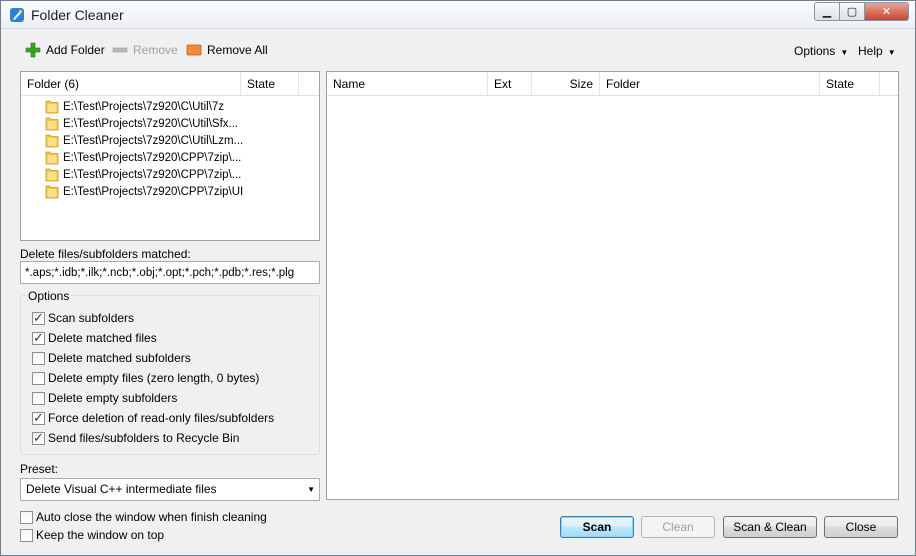 The image size is (916, 556). I want to click on folder-path: E:\Test\Projects\7z920\CPP\7zip\UI, so click(153, 191).